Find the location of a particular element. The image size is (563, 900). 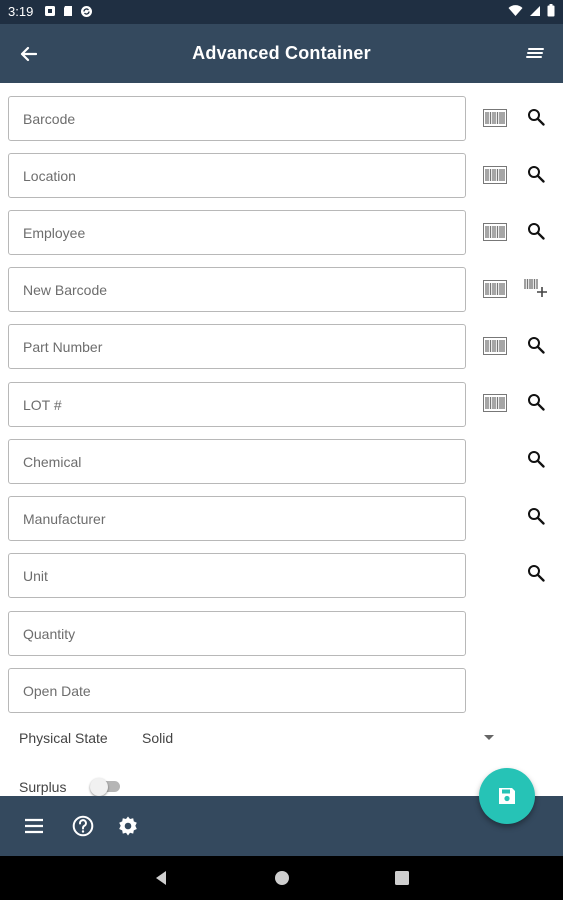

barcode-field is located at coordinates (237, 118).